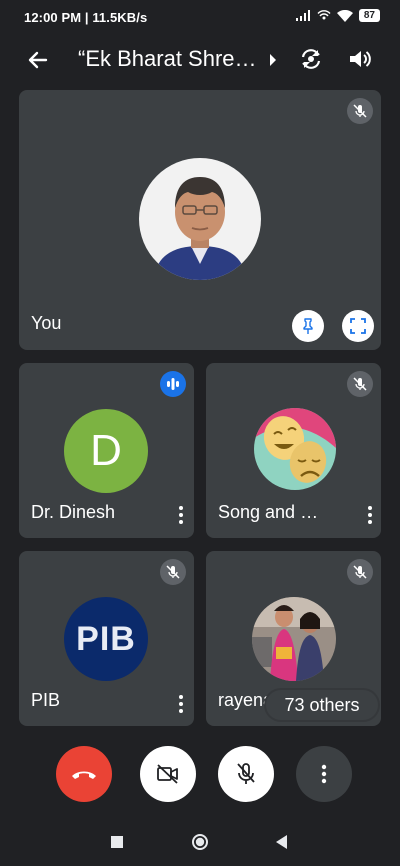 The width and height of the screenshot is (400, 866). I want to click on theater-masks-avatar, so click(295, 449).